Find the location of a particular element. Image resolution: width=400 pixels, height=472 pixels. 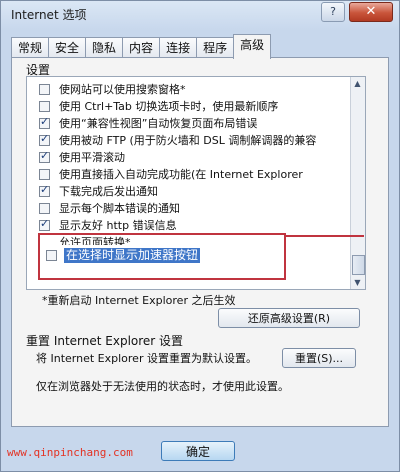

list-item: 使用“兼容性视图”自动恢复页面布局错误 is located at coordinates (148, 123).